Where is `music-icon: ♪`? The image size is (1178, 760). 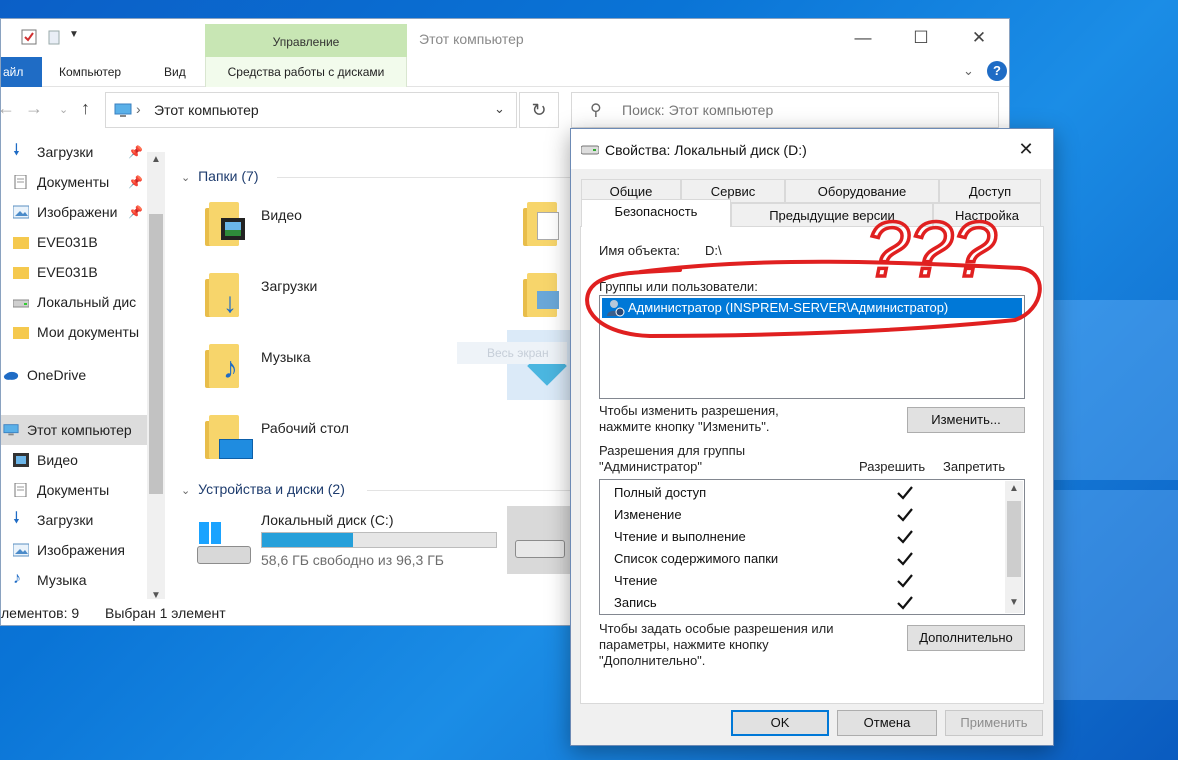 music-icon: ♪ is located at coordinates (17, 578).